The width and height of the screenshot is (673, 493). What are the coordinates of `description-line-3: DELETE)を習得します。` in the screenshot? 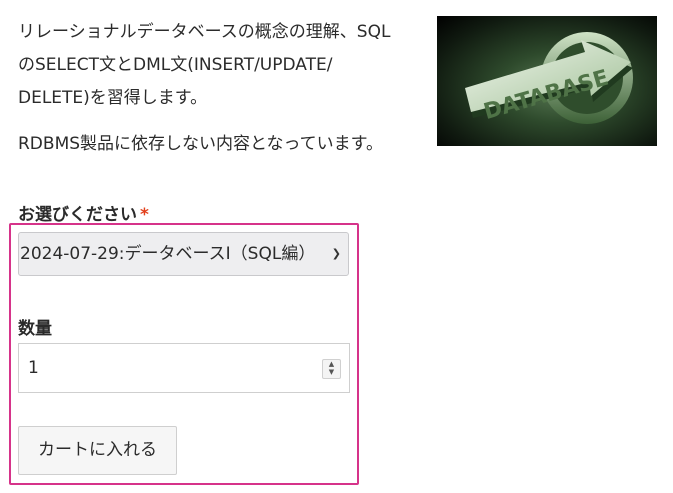 It's located at (113, 98).